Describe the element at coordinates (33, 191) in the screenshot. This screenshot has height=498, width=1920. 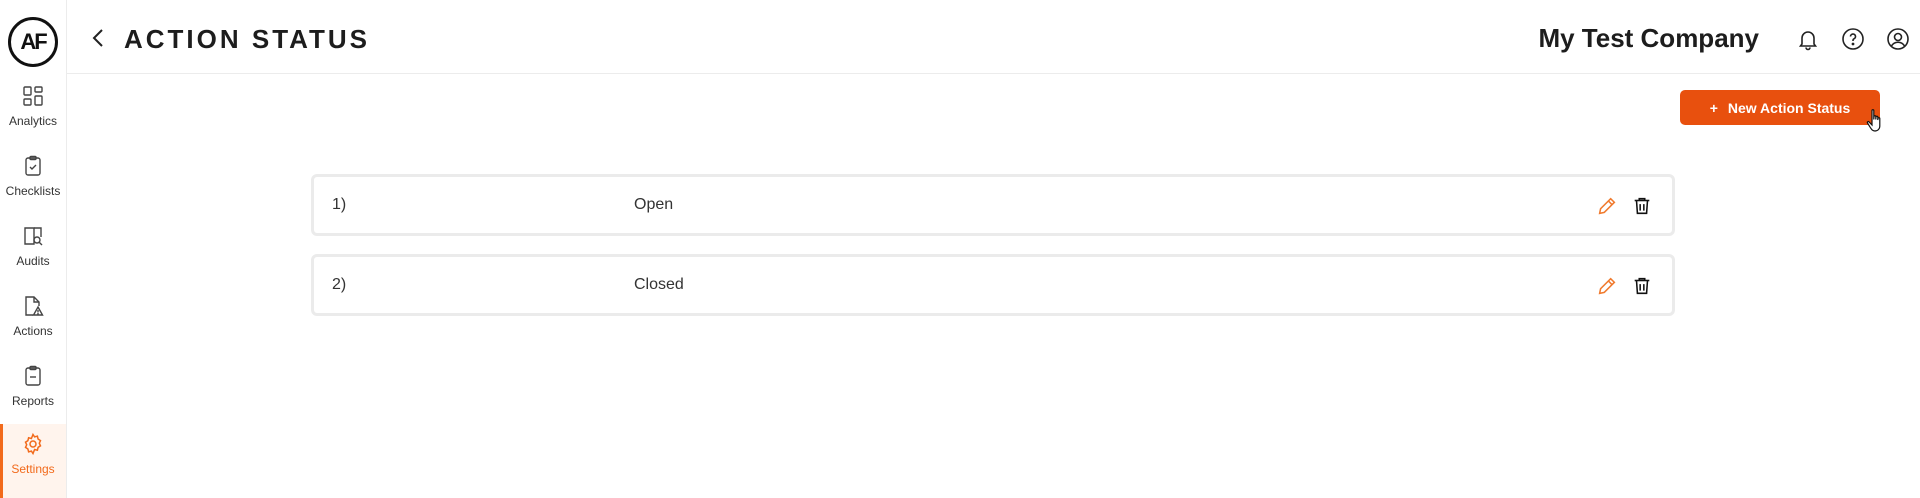
I see `sidebar-item-label: Checklists` at that location.